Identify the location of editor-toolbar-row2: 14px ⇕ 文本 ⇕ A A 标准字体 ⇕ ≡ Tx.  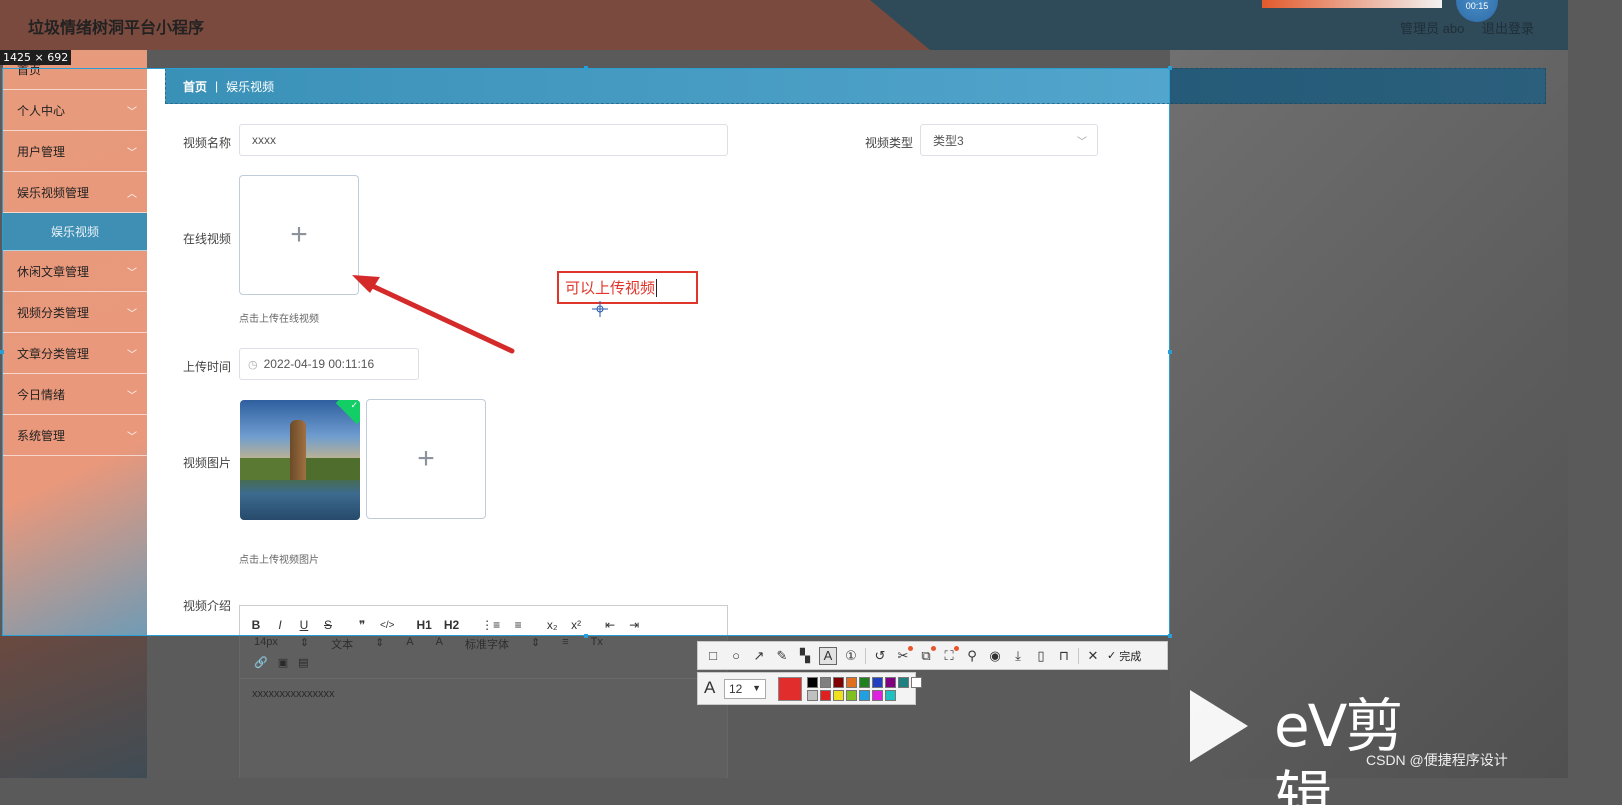
(428, 644).